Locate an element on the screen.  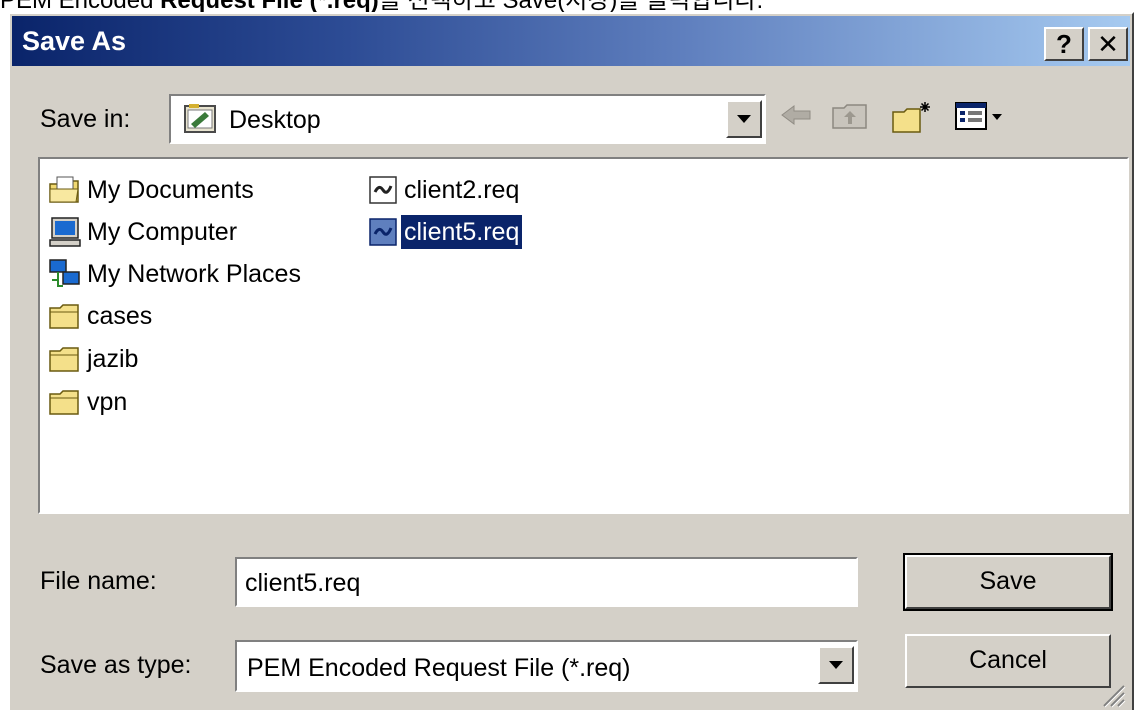
save-in-dropdown-button is located at coordinates (744, 119).